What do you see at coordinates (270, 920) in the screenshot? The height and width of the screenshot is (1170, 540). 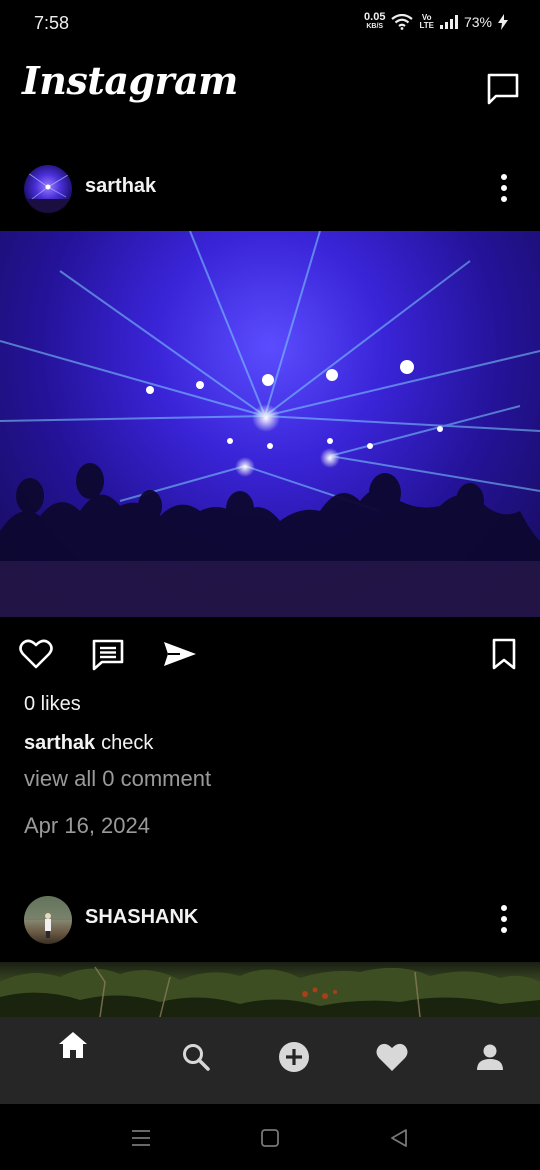 I see `post-header: SHASHANK` at bounding box center [270, 920].